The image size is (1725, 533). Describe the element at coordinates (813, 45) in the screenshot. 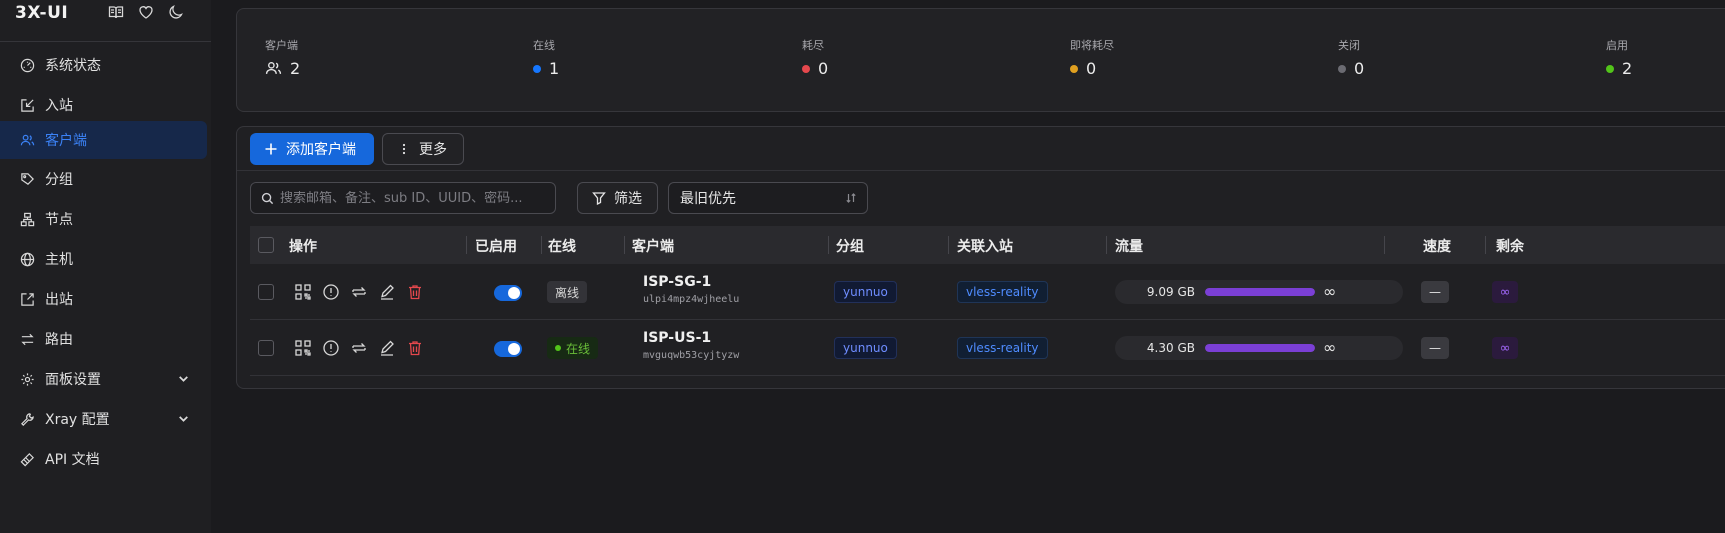

I see `stat-label: 耗尽` at that location.